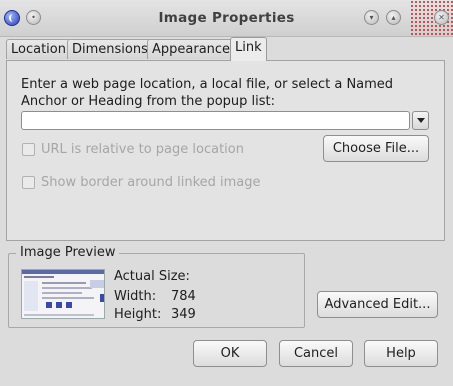  I want to click on actual-size-label: Actual Size:, so click(152, 276).